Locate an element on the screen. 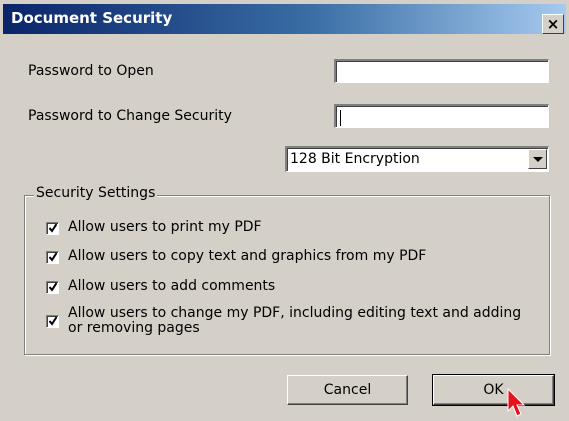 The image size is (569, 421). comment-permission-option: Allow users to add comments is located at coordinates (160, 286).